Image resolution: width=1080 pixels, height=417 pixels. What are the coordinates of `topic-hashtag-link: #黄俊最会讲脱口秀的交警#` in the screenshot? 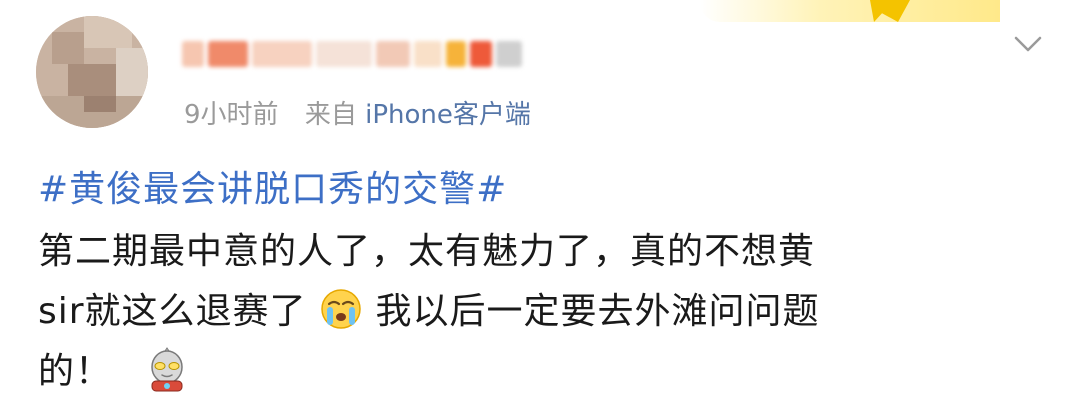 It's located at (272, 186).